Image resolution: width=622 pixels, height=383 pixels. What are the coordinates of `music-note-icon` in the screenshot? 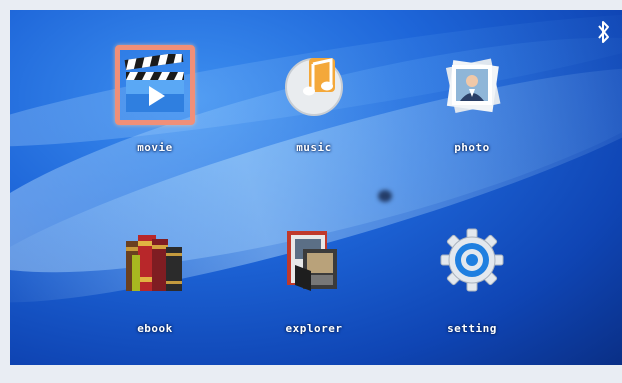 It's located at (314, 87).